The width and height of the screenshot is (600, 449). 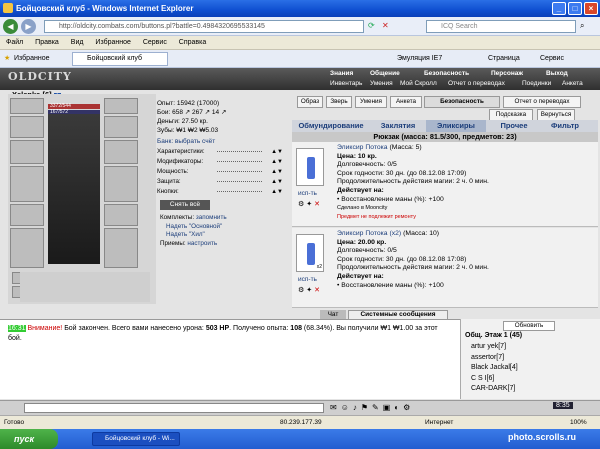 I want to click on item-action-icons: ⚙ ✦ ✕, so click(x=309, y=204).